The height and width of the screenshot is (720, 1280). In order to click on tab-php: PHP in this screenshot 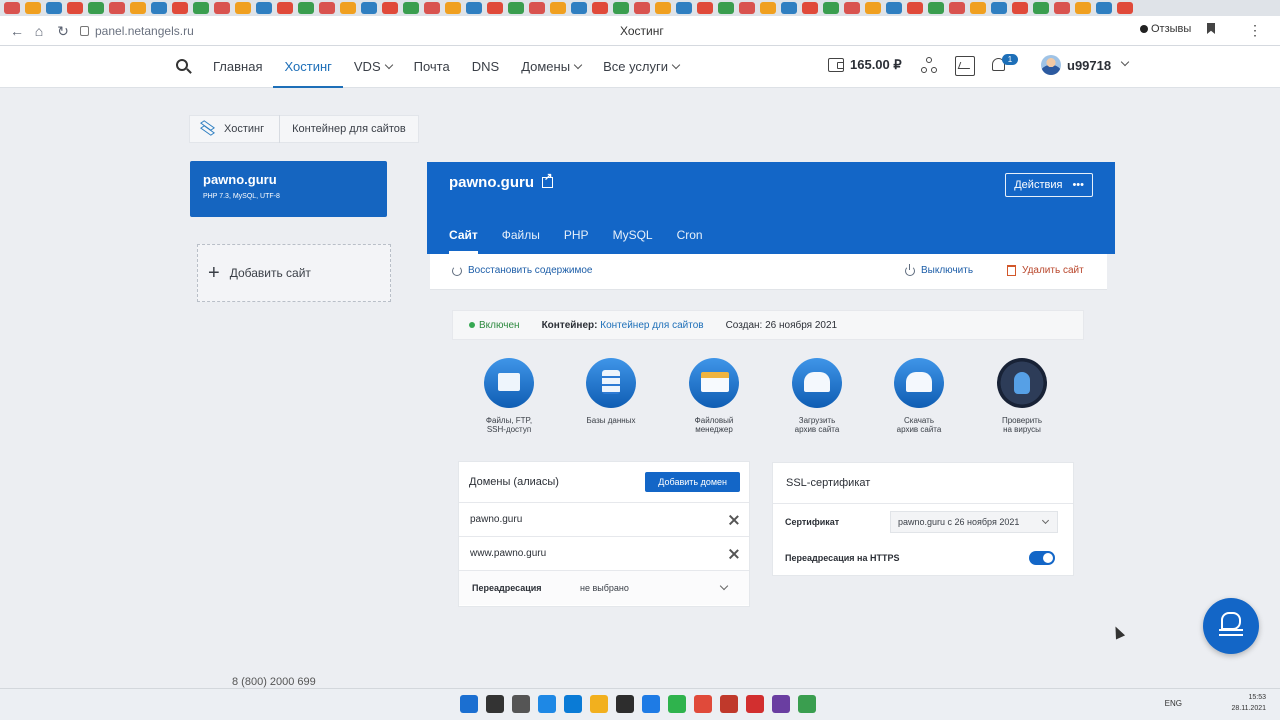, I will do `click(576, 241)`.